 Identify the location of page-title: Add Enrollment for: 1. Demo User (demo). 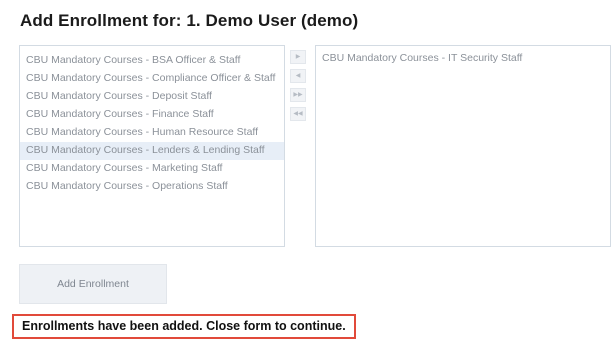
(189, 20).